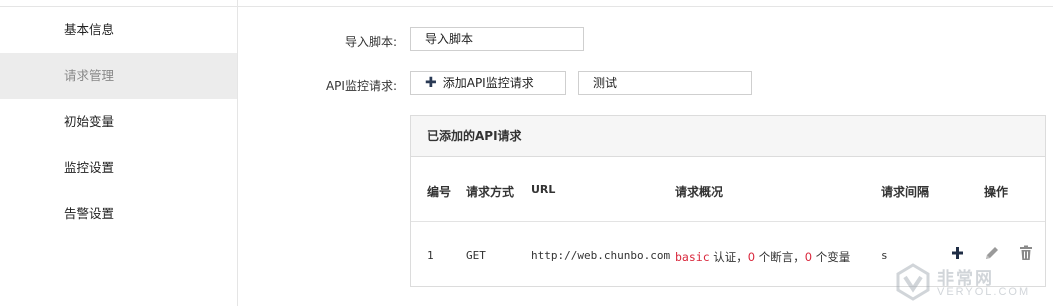 This screenshot has width=1053, height=306. What do you see at coordinates (831, 257) in the screenshot?
I see `summary-var-suffix: 个变量` at bounding box center [831, 257].